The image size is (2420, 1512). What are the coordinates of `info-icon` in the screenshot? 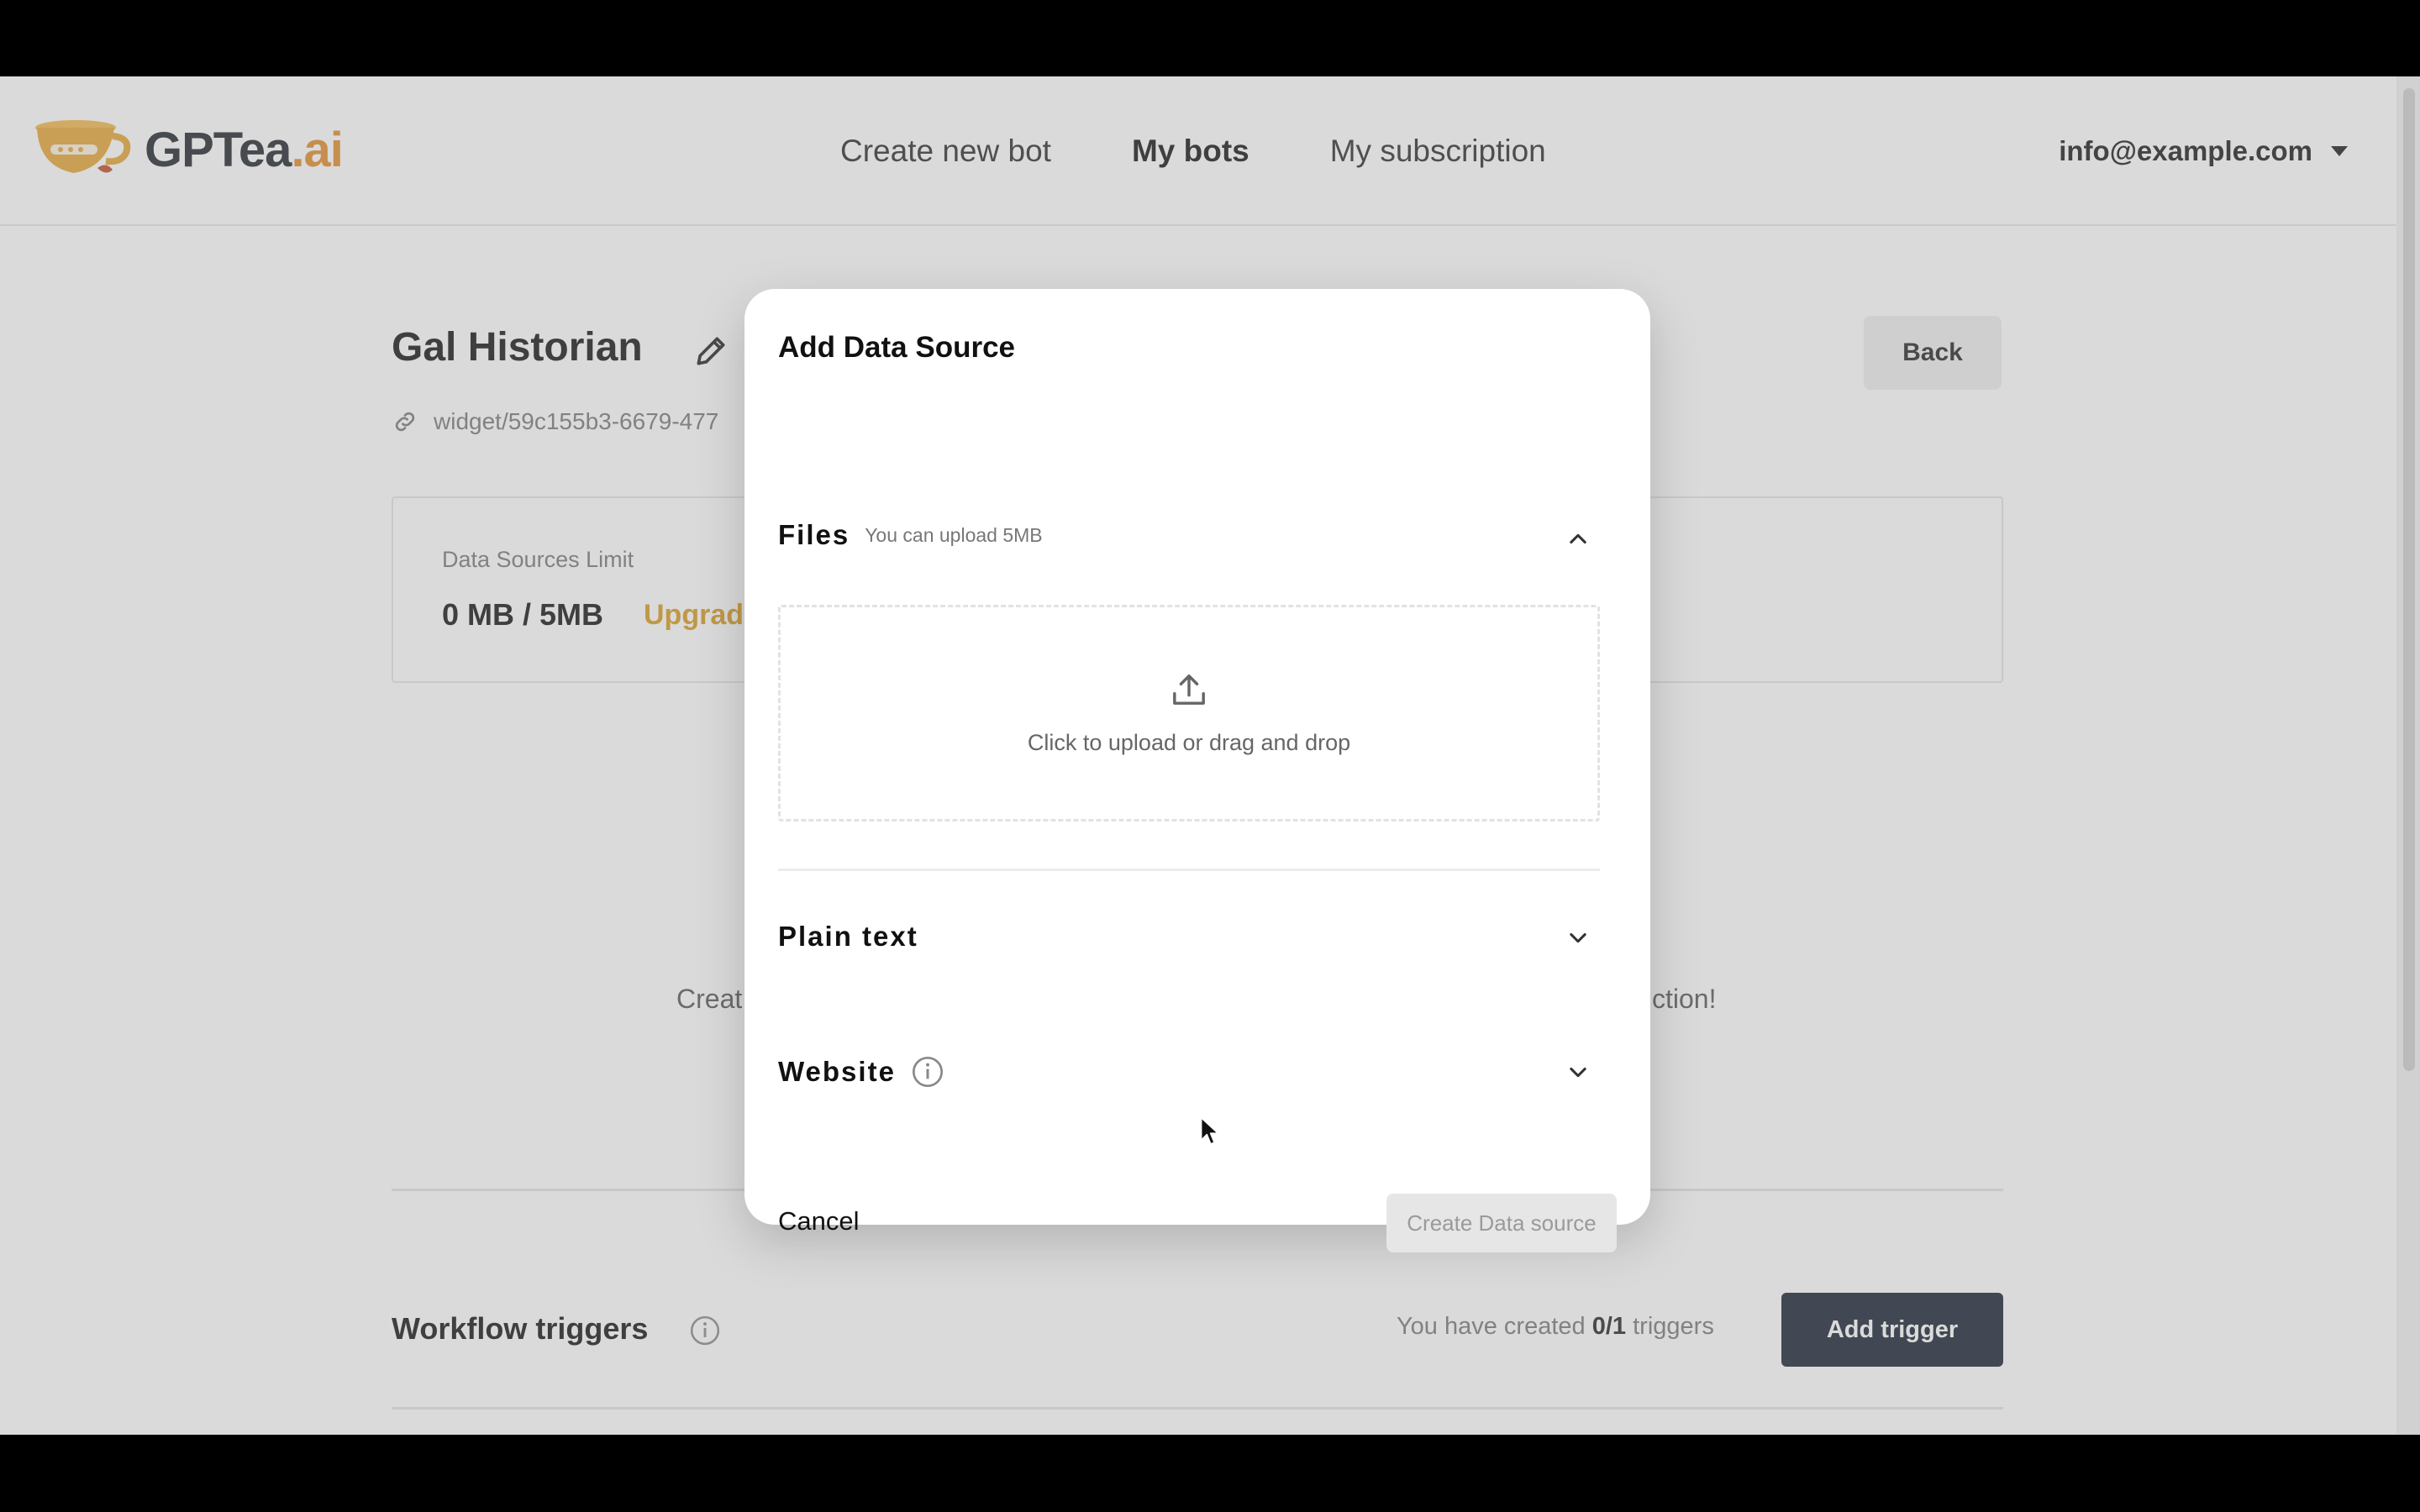 It's located at (928, 1072).